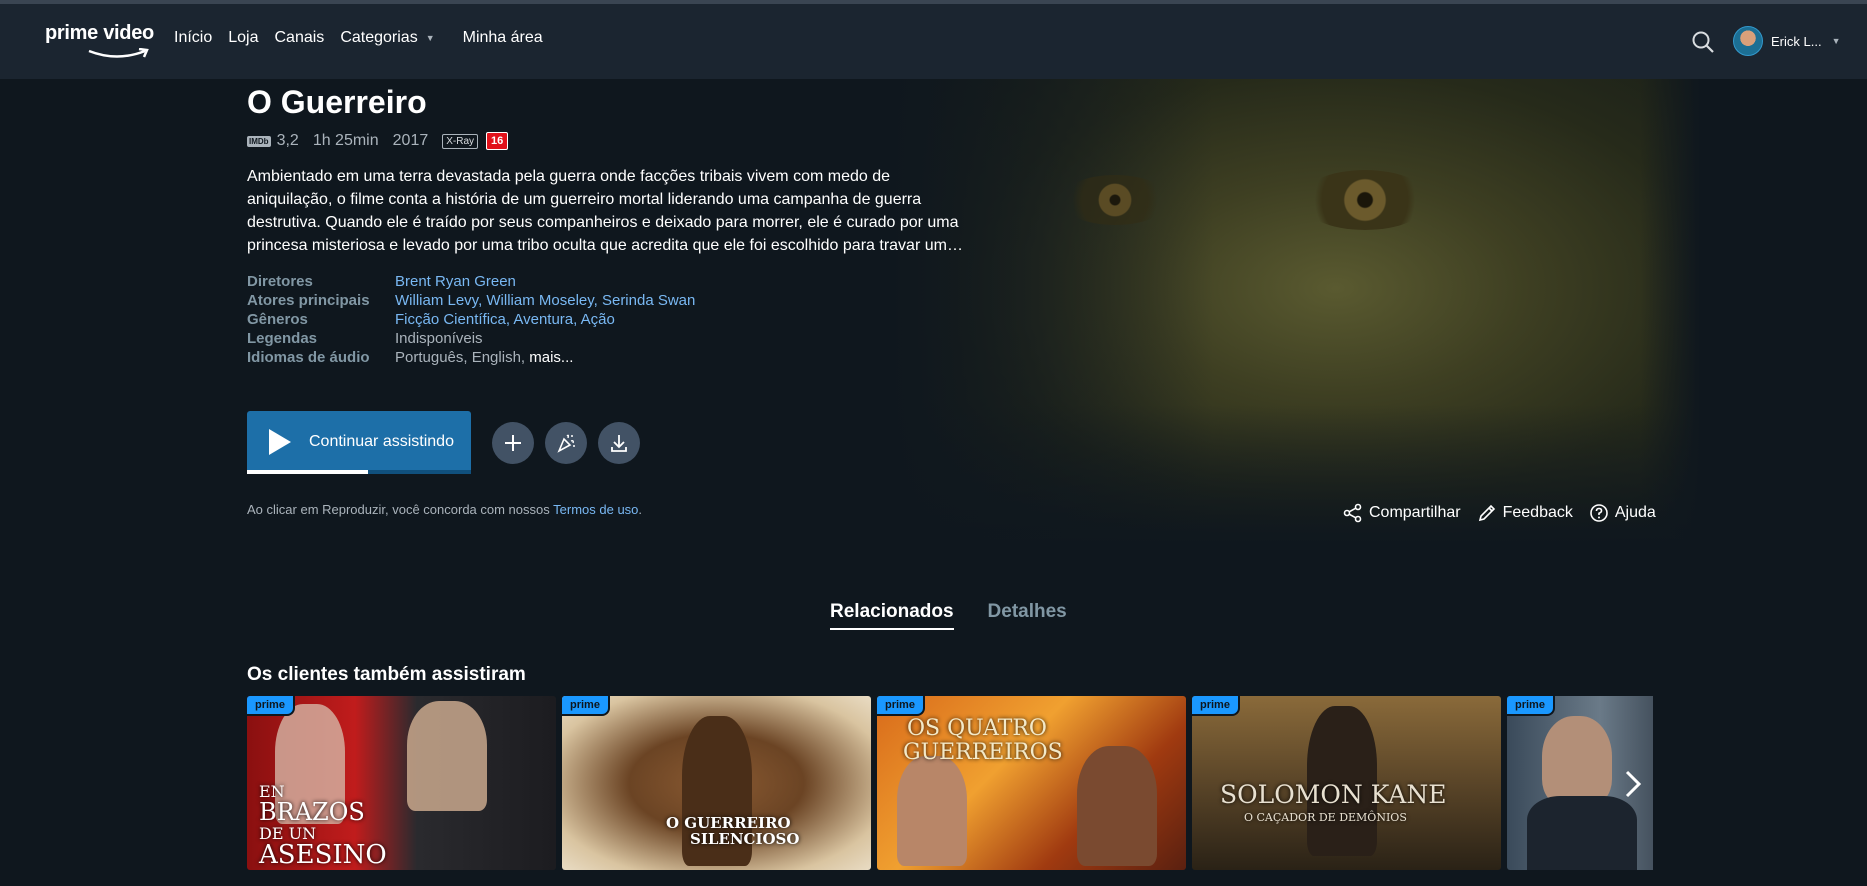  I want to click on title-meta: IMDb 3,2 1h 25min 2017 X-Ray 16, so click(378, 141).